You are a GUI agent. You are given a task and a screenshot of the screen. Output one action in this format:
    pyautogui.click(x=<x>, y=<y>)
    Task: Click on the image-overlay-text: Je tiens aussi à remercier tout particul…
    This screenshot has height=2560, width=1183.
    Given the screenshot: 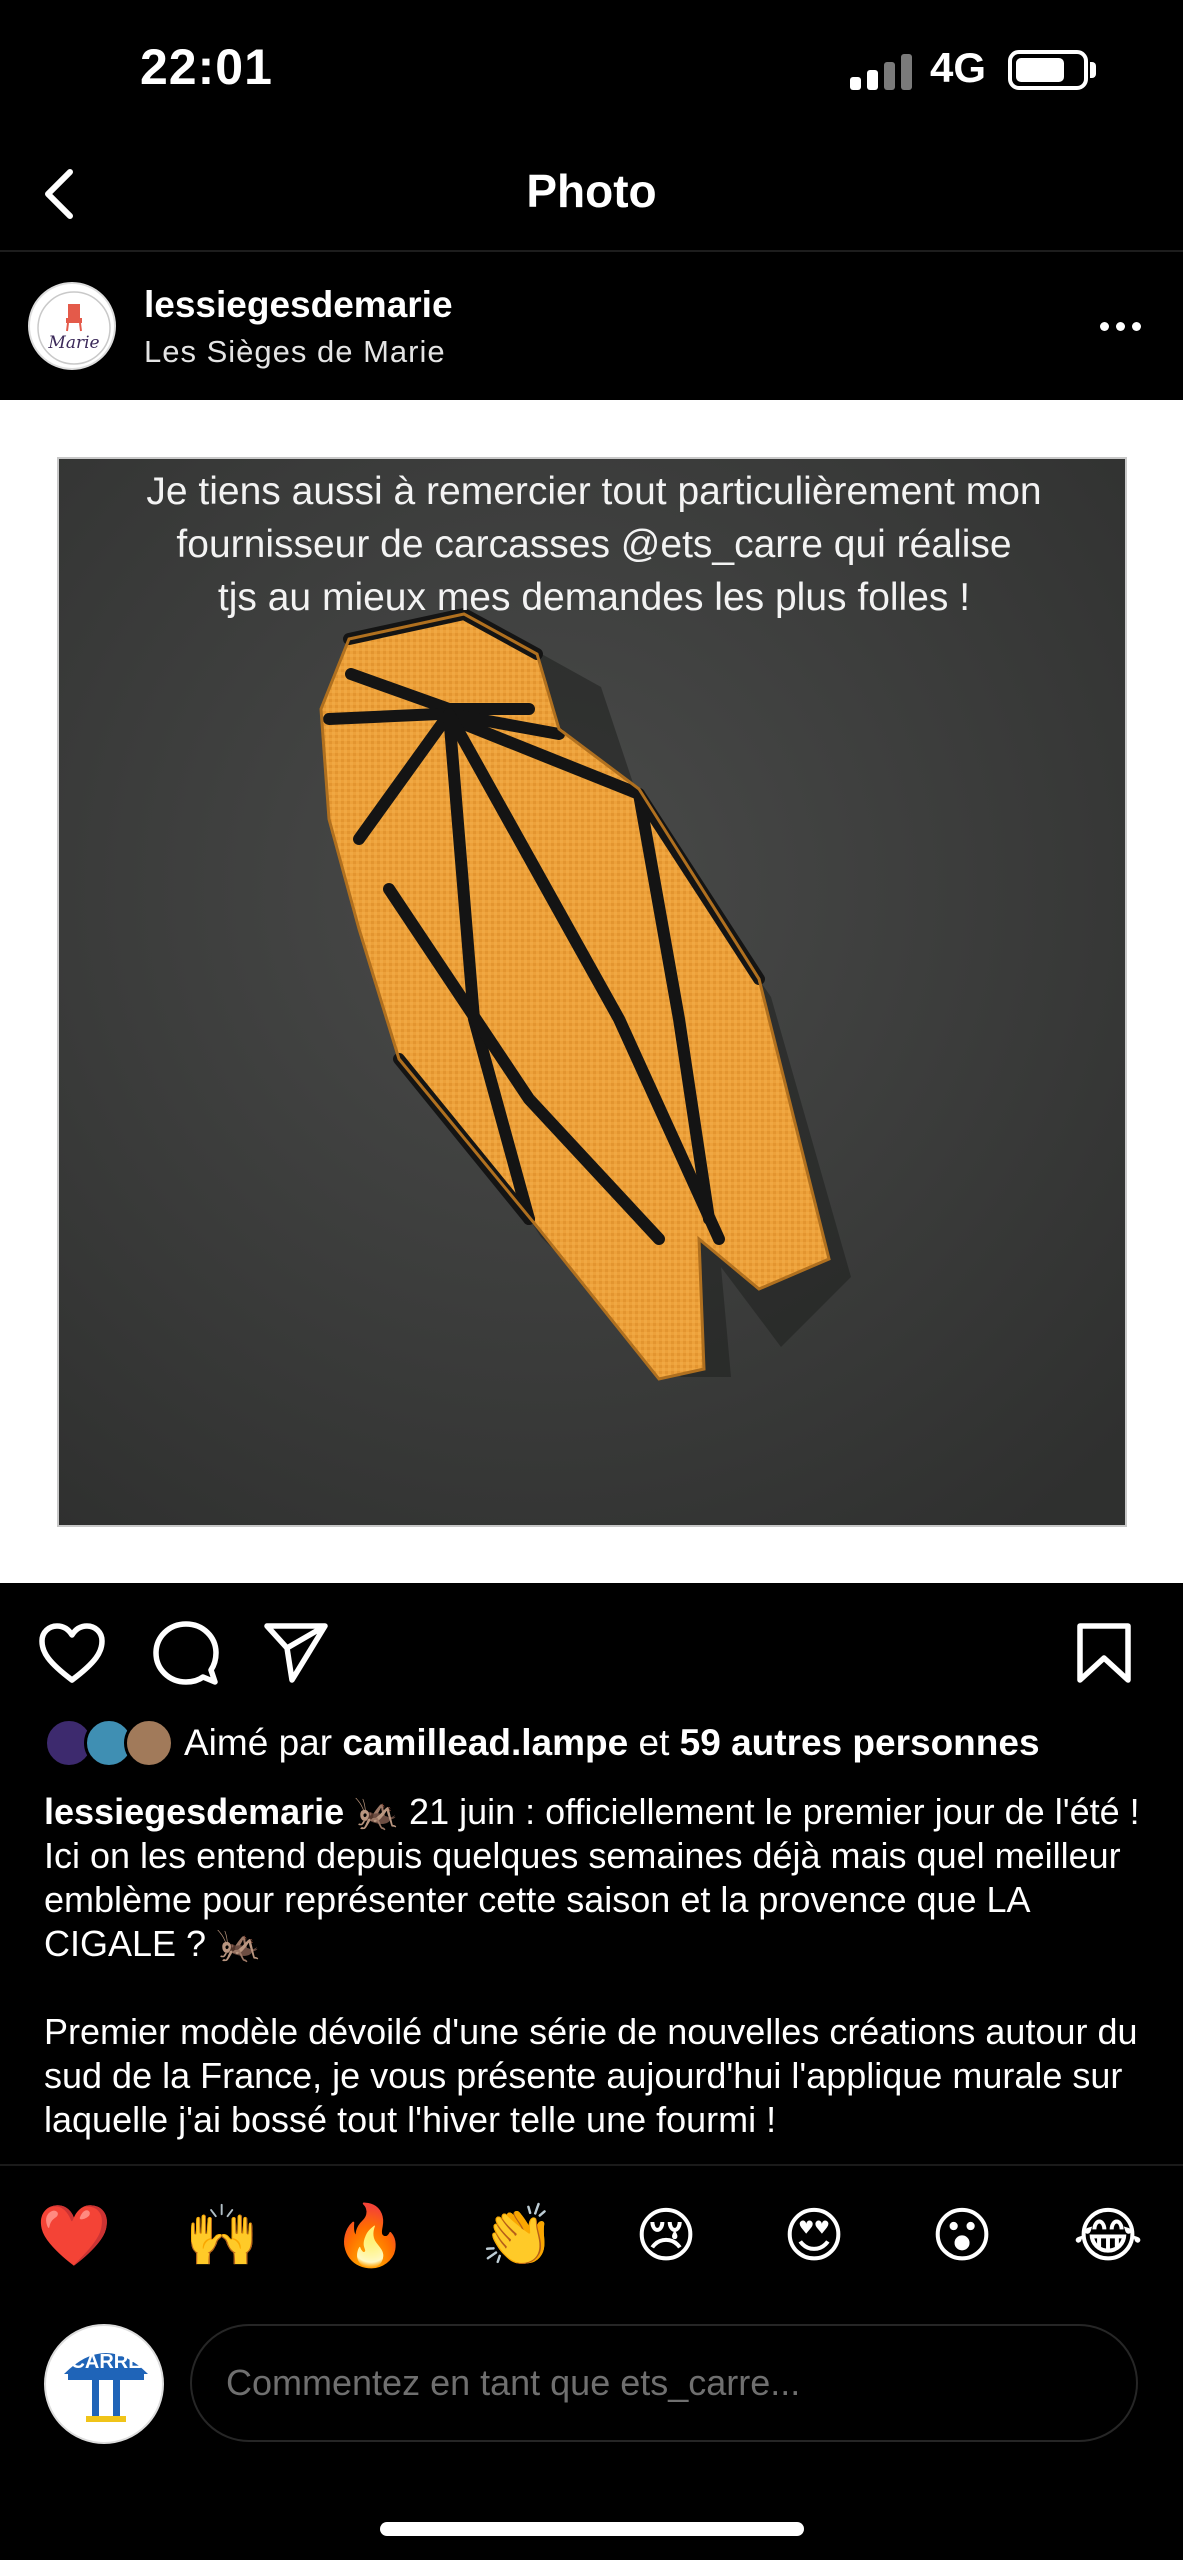 What is the action you would take?
    pyautogui.click(x=592, y=544)
    